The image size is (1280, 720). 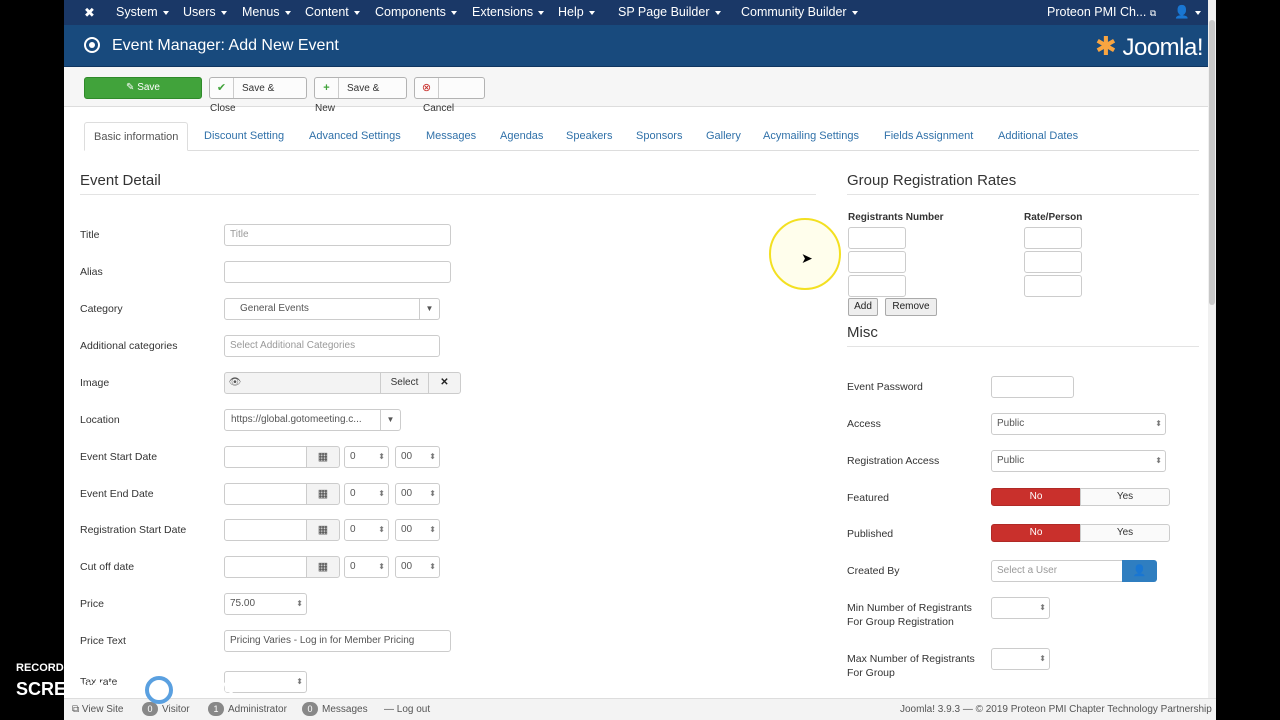 I want to click on event-end-hour: 0 ⬍, so click(x=366, y=494).